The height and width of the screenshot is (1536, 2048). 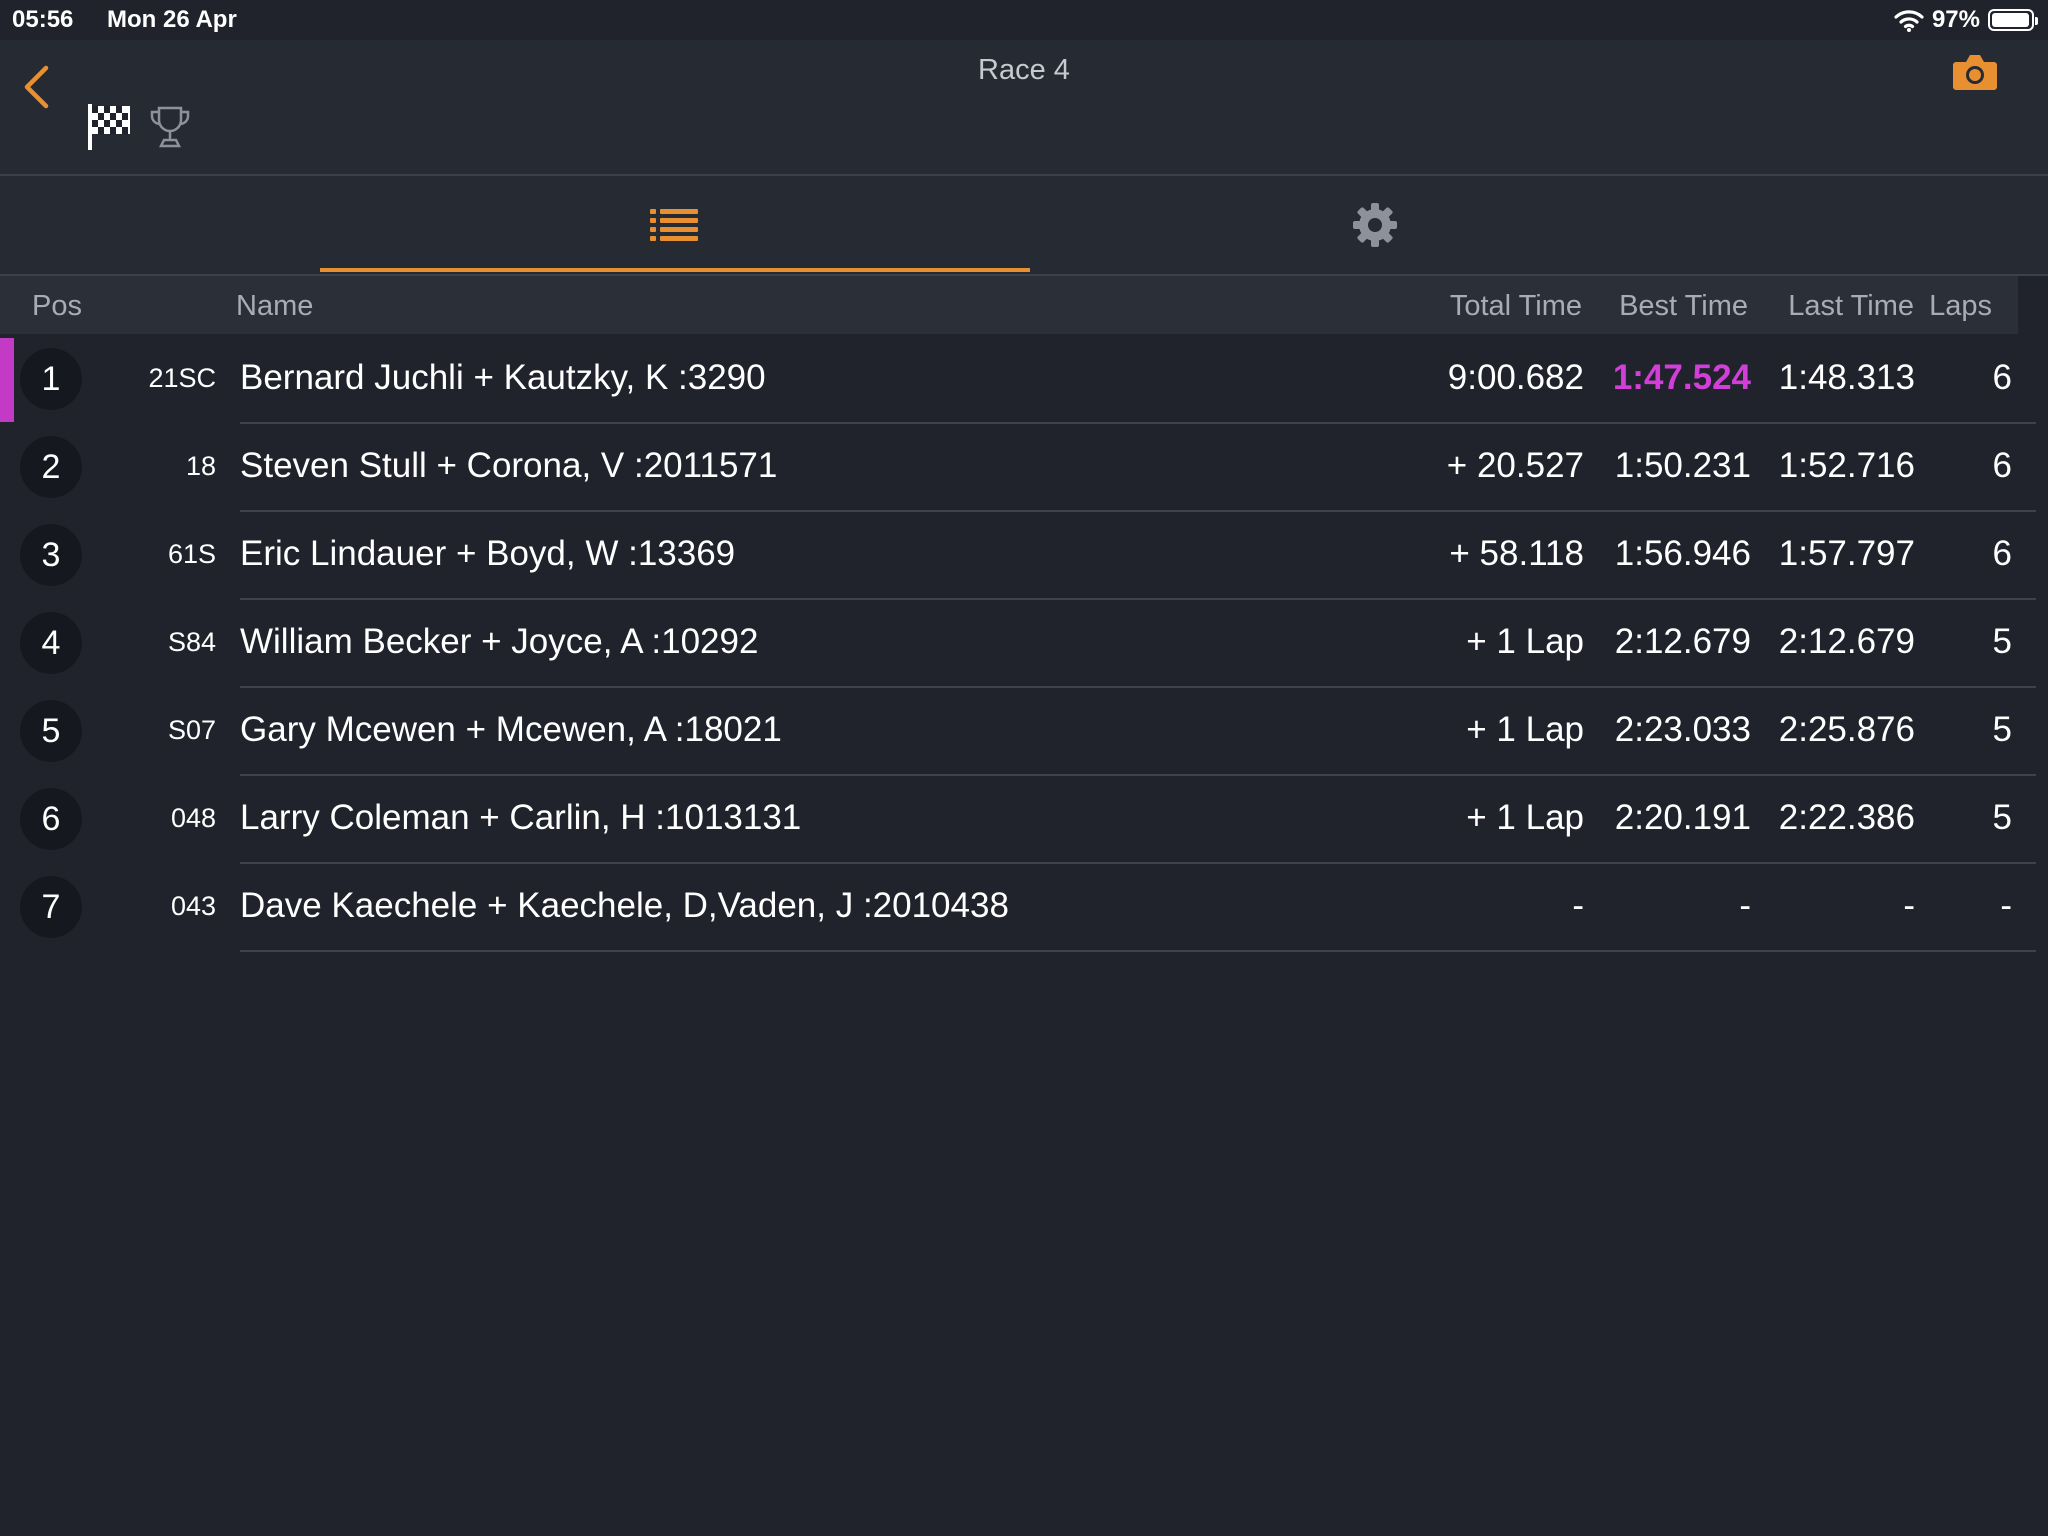 I want to click on header-best-time: Best Time, so click(x=1683, y=306).